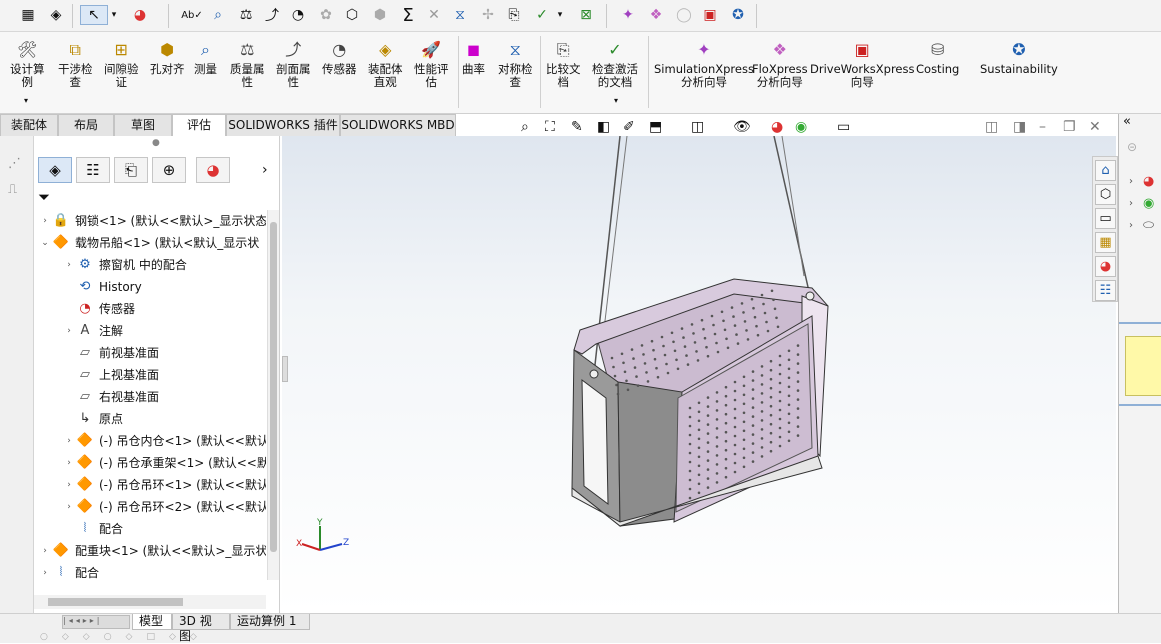  What do you see at coordinates (272, 15) in the screenshot?
I see `sketch-icon: ⤴` at bounding box center [272, 15].